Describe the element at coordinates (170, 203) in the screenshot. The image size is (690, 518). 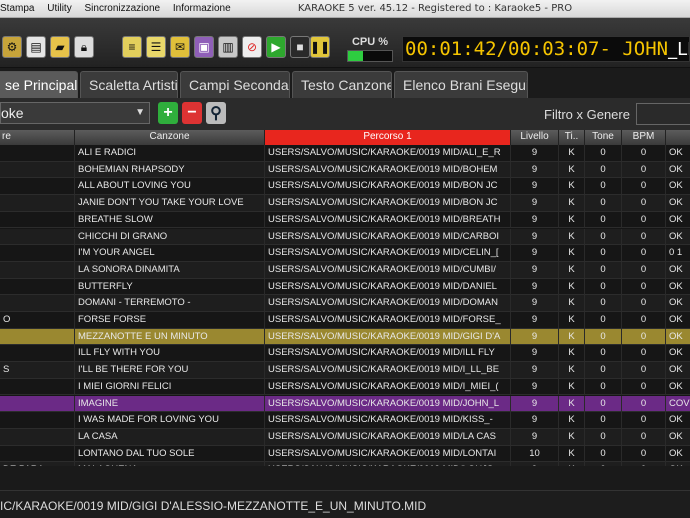
I see `song-cell: JANIE DON'T YOU TAKE YOUR LOVE` at that location.